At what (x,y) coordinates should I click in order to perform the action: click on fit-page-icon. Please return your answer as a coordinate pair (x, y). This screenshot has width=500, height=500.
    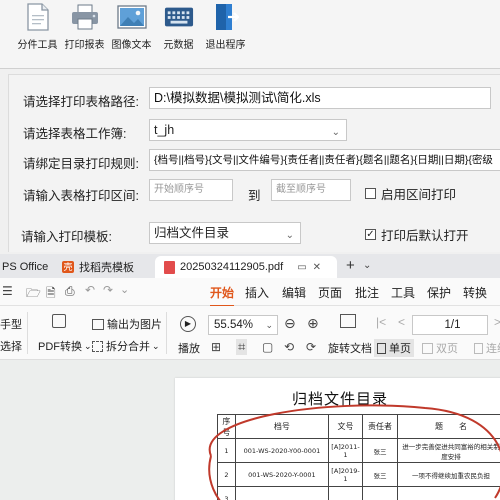
    Looking at the image, I should click on (348, 321).